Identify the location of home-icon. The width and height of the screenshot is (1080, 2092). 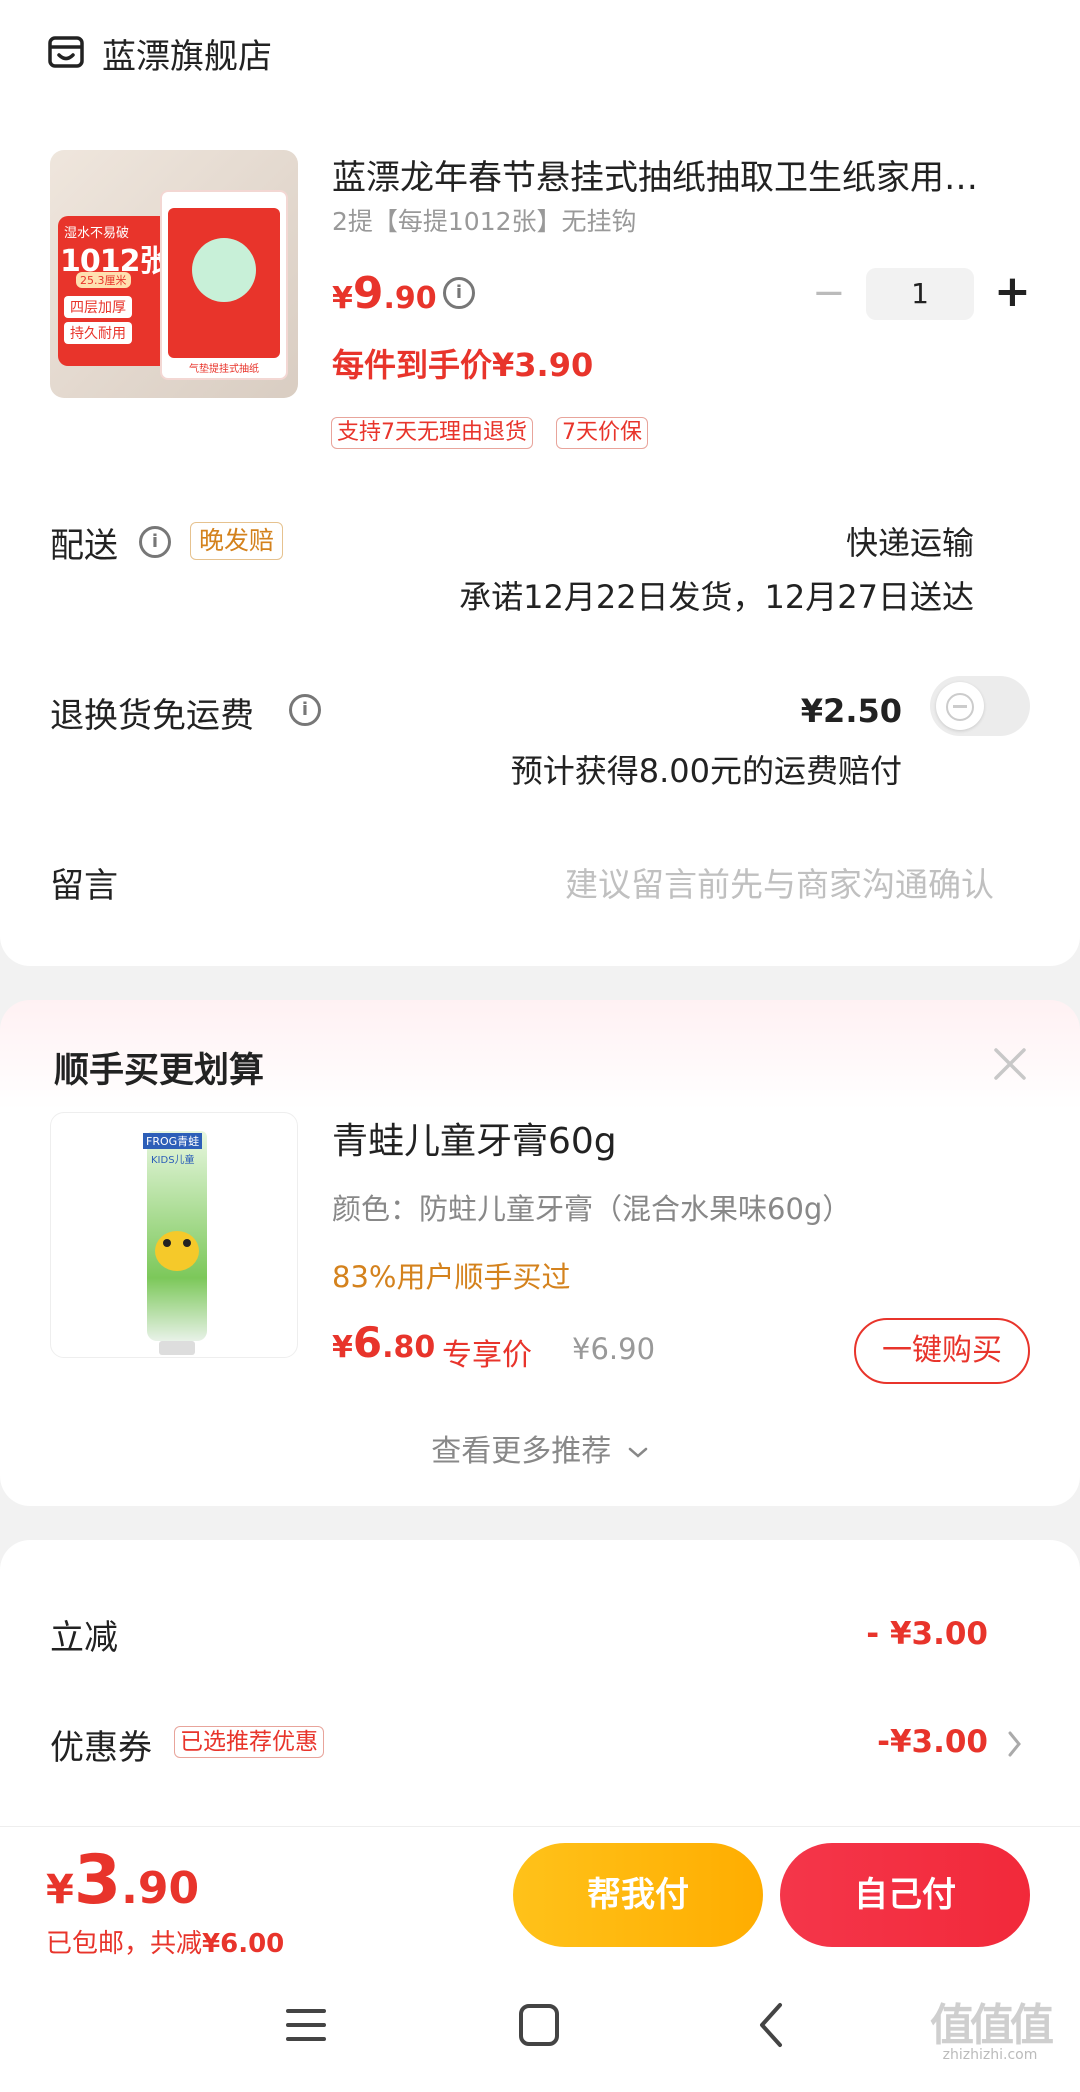
(539, 2025).